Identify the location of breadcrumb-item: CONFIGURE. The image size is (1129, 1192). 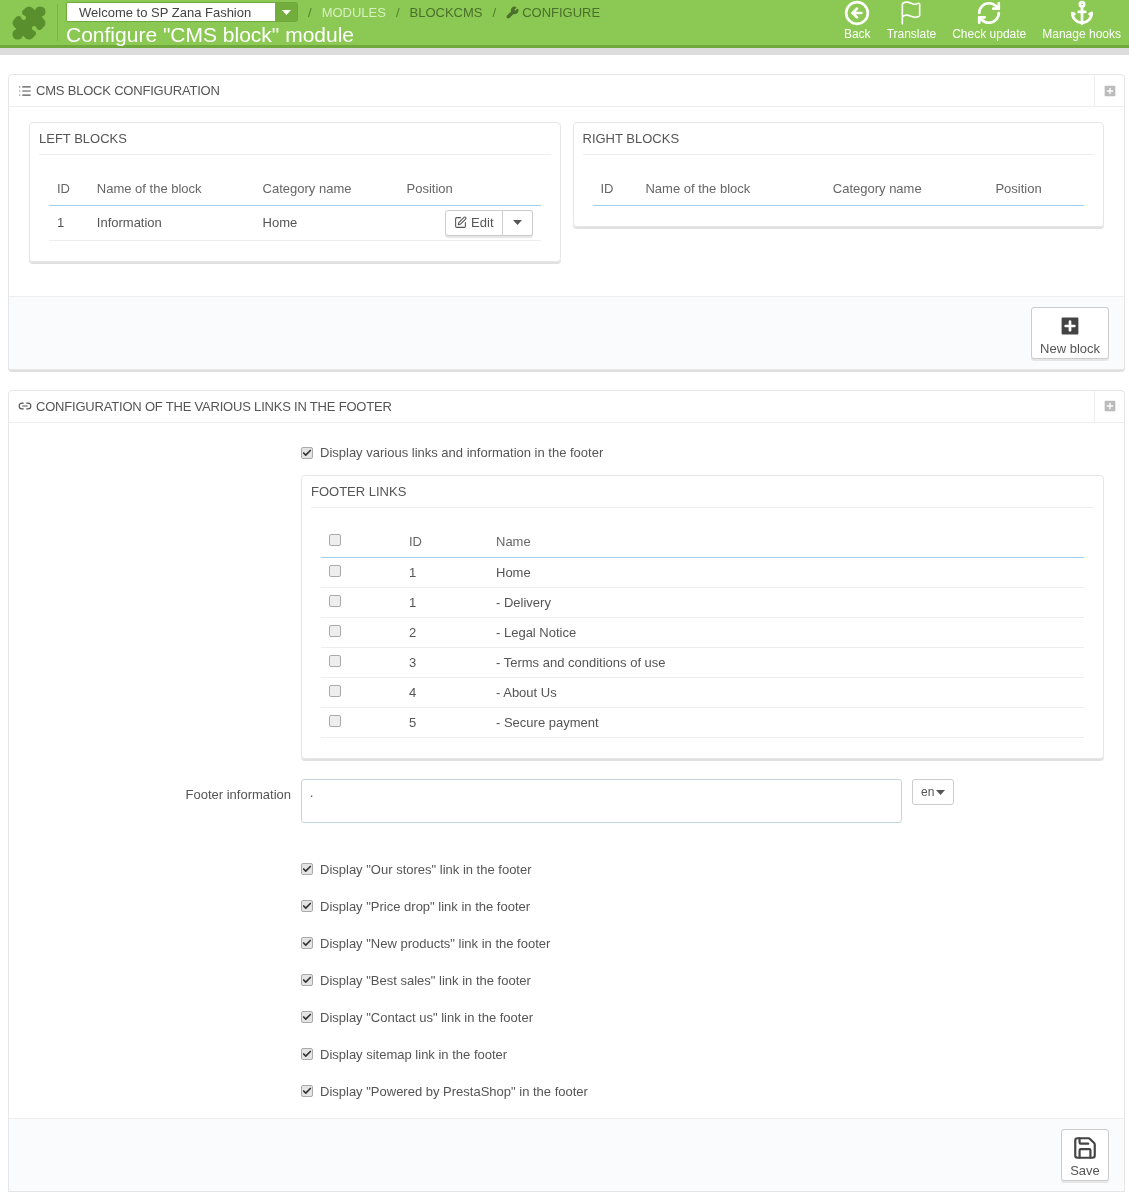
(553, 12).